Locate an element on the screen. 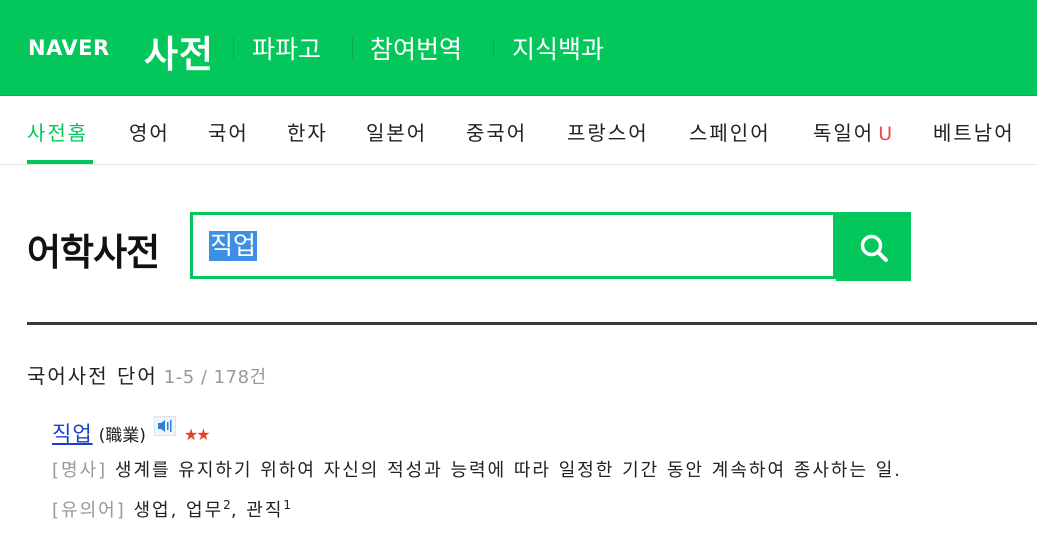  tab-german: 독일어 U is located at coordinates (852, 131).